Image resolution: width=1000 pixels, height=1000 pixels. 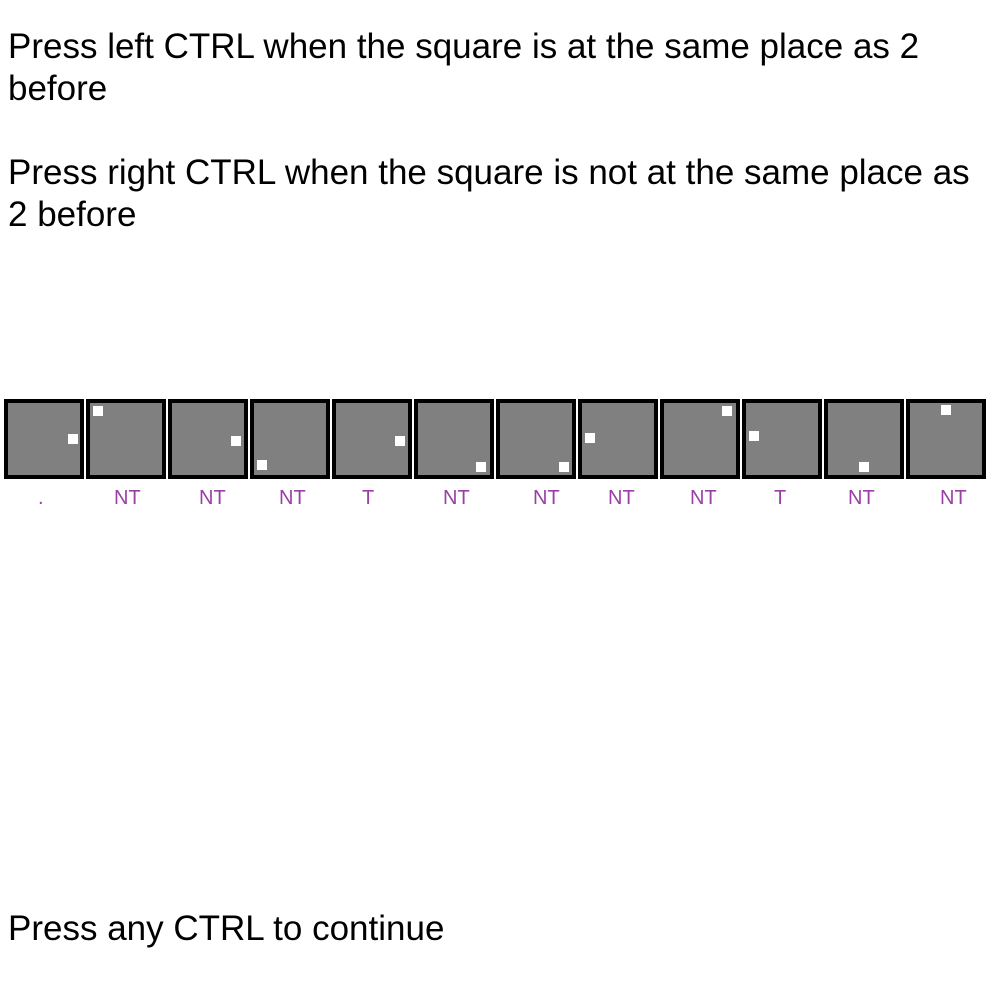 What do you see at coordinates (41, 498) in the screenshot?
I see `trial-label: .` at bounding box center [41, 498].